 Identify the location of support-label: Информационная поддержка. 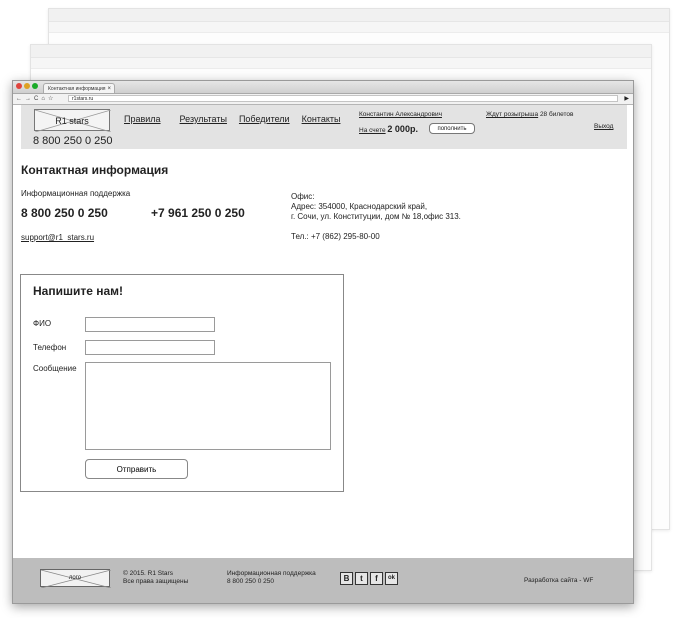
(76, 193).